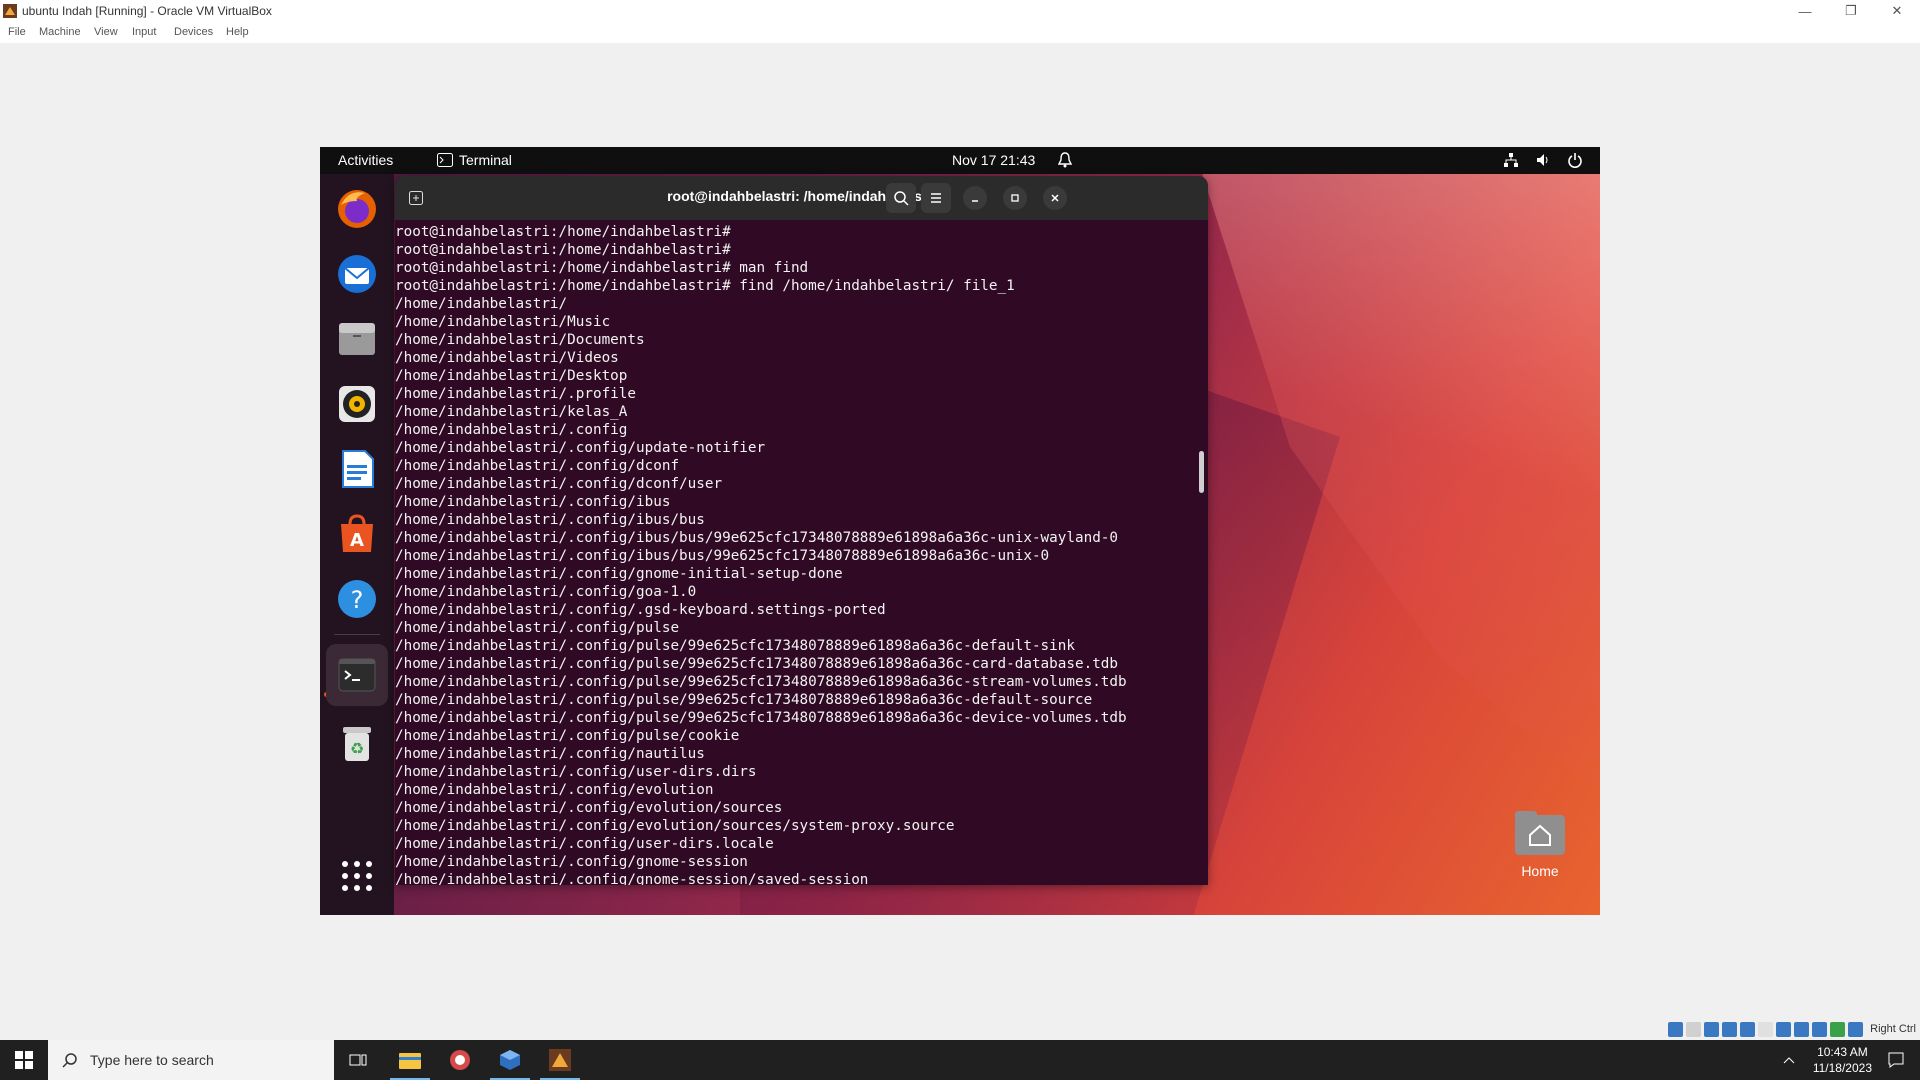 The height and width of the screenshot is (1080, 1920). I want to click on dock-separator, so click(357, 634).